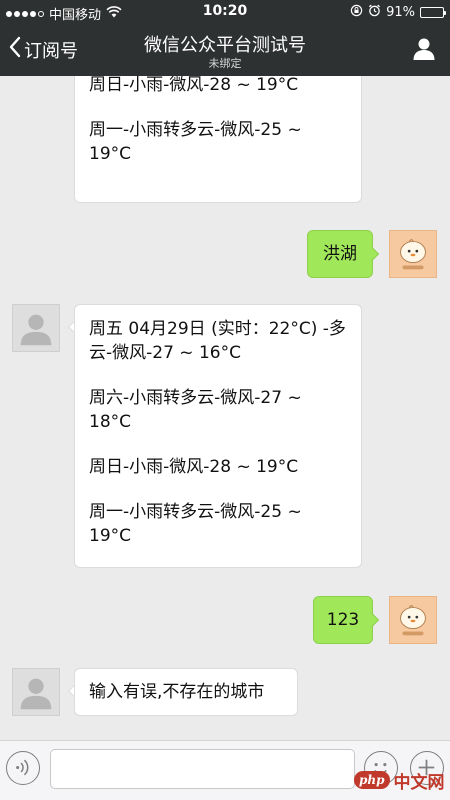  I want to click on message-bubble-incoming: 周日-小雨-微风-28 ~ 19°C 周一-小雨转多云-微风-25 ~ 19°C, so click(218, 139).